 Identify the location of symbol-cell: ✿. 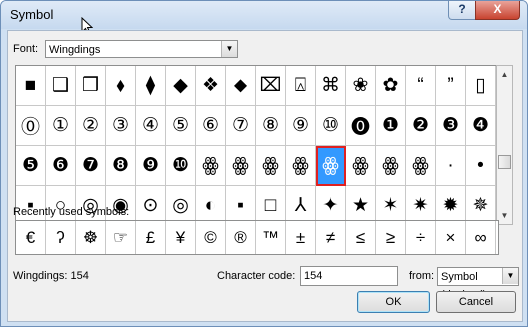
(391, 86).